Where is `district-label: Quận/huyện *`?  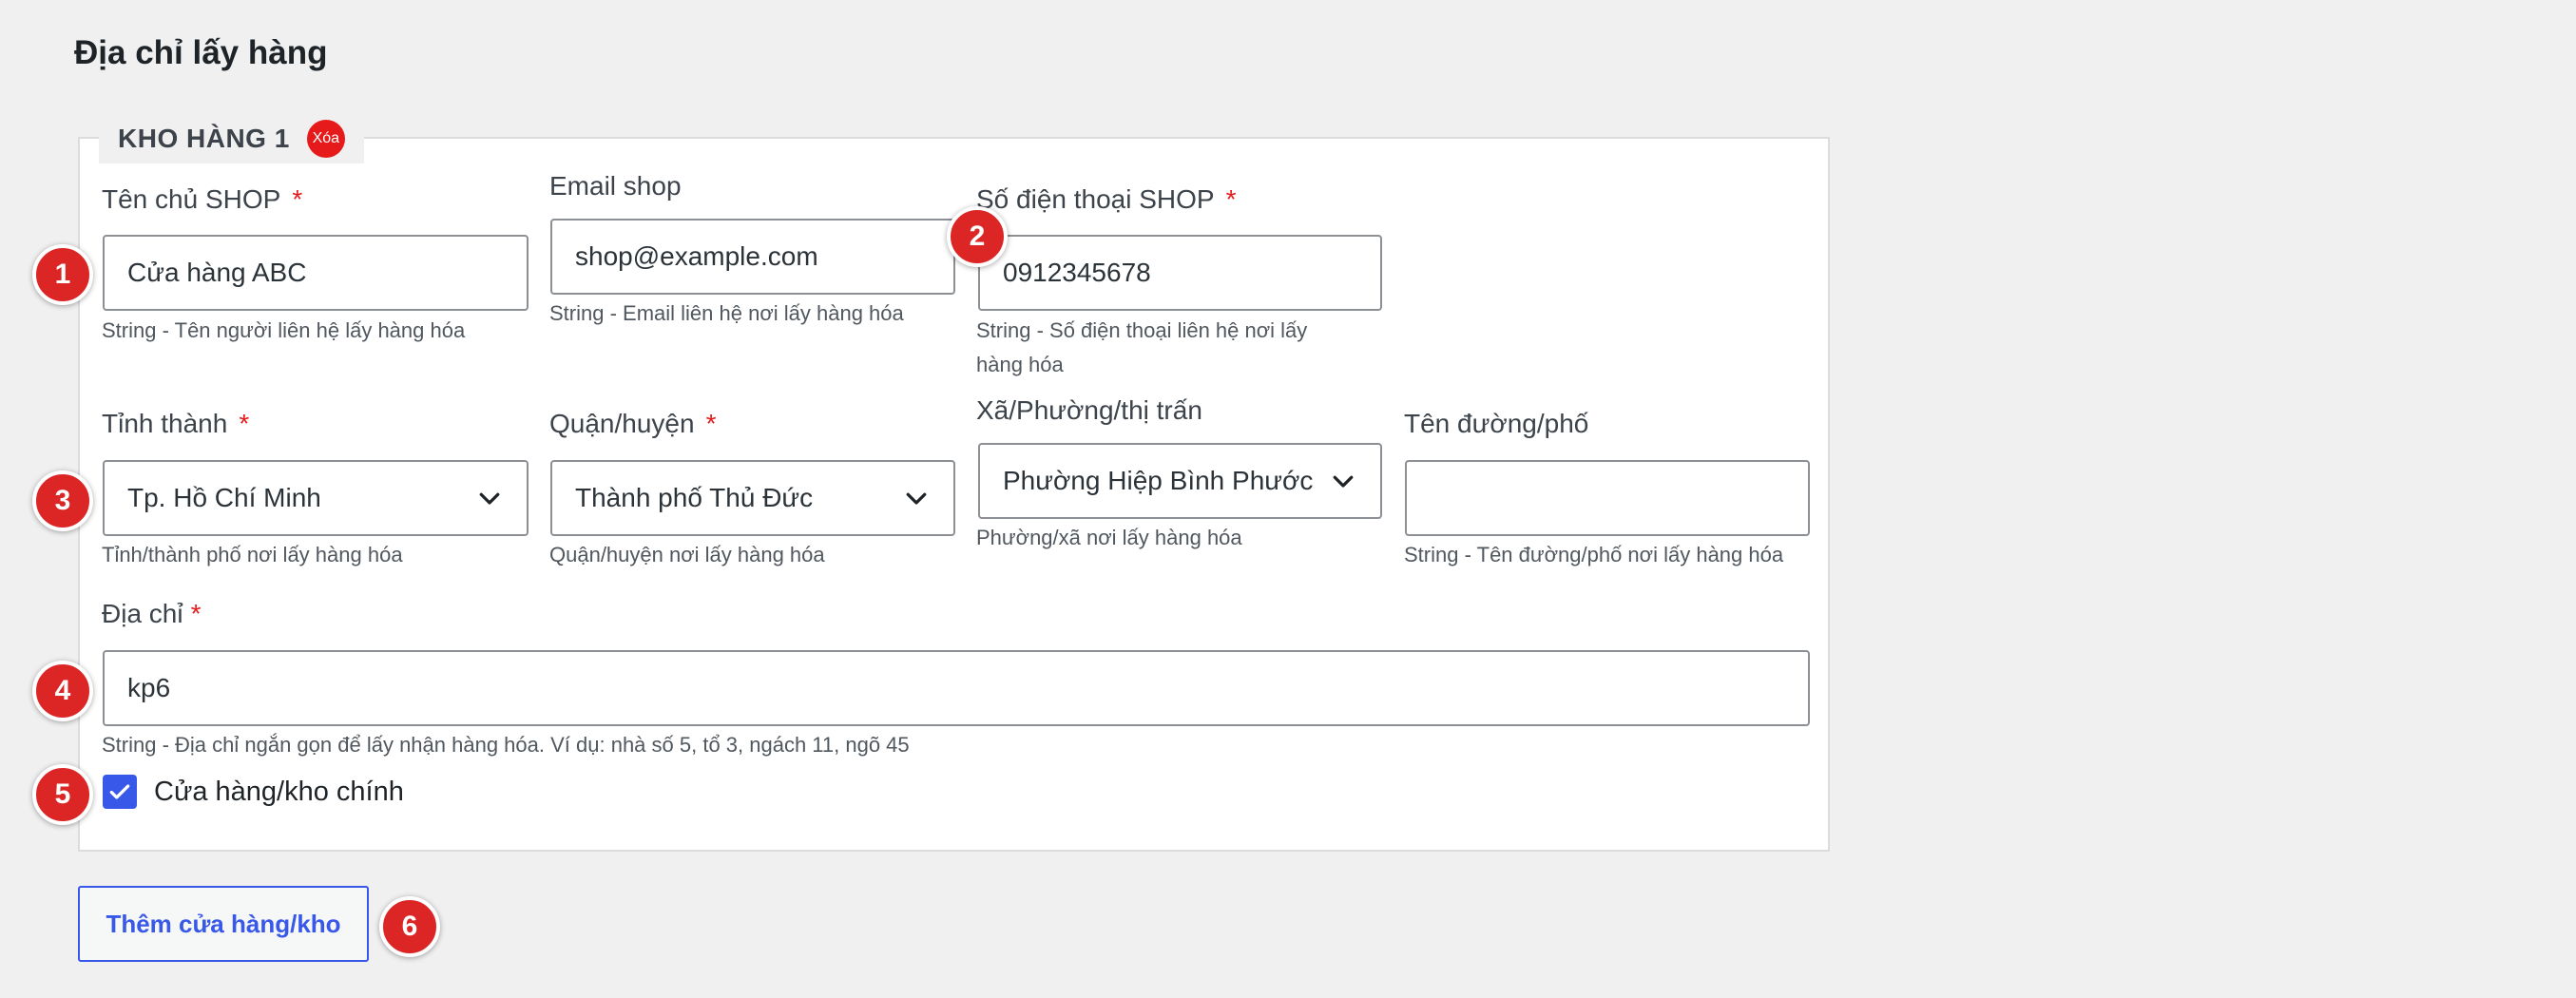 district-label: Quận/huyện * is located at coordinates (633, 424).